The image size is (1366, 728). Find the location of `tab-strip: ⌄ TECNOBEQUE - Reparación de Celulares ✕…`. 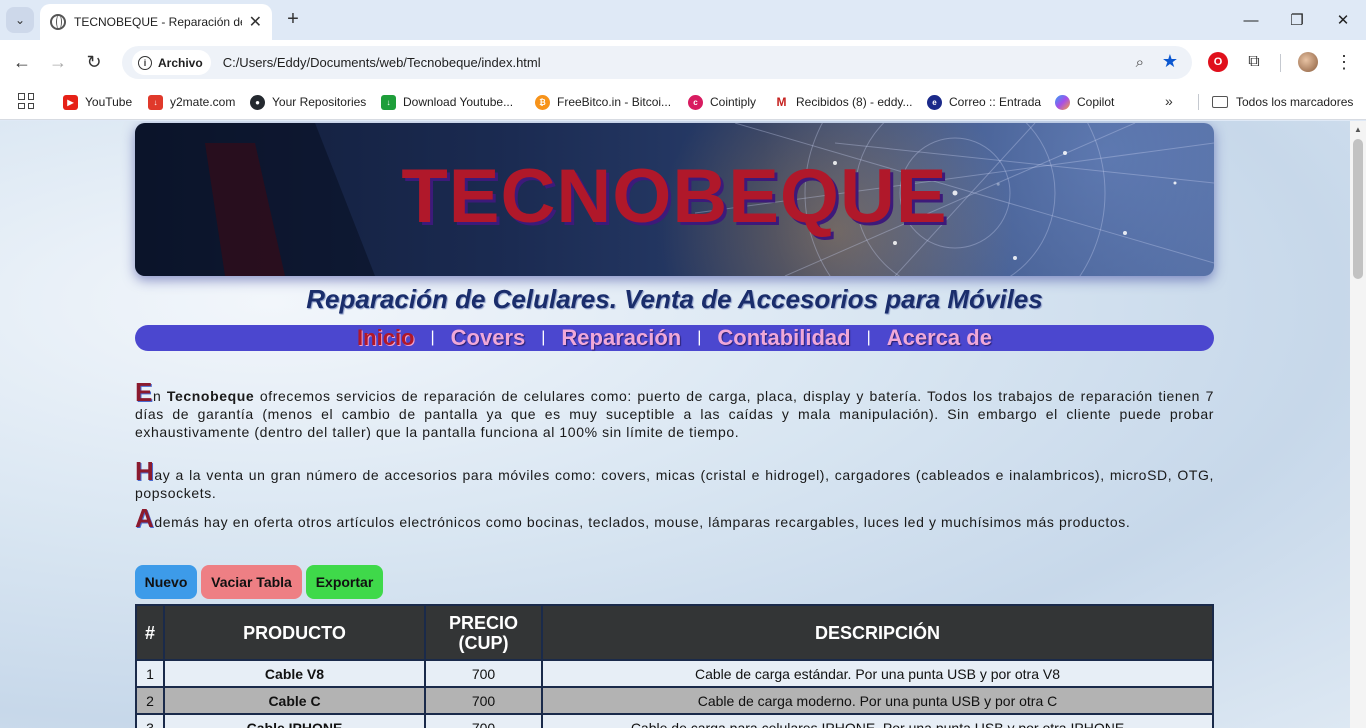

tab-strip: ⌄ TECNOBEQUE - Reparación de Celulares ✕… is located at coordinates (683, 20).